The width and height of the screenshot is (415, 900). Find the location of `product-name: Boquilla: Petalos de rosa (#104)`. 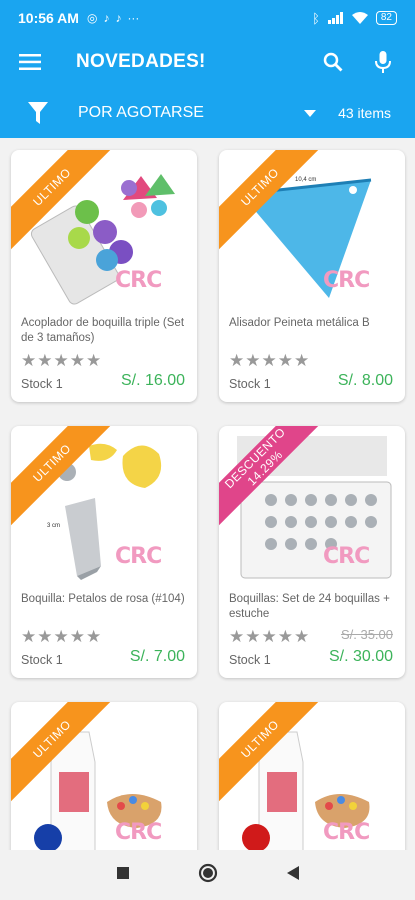

product-name: Boquilla: Petalos de rosa (#104) is located at coordinates (103, 599).